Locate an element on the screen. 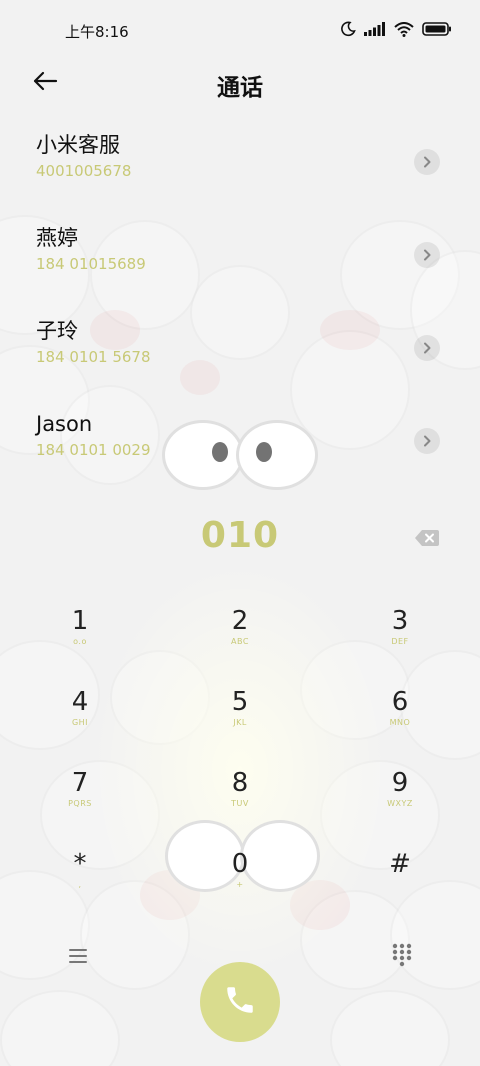  key-letters: PQRS is located at coordinates (80, 803).